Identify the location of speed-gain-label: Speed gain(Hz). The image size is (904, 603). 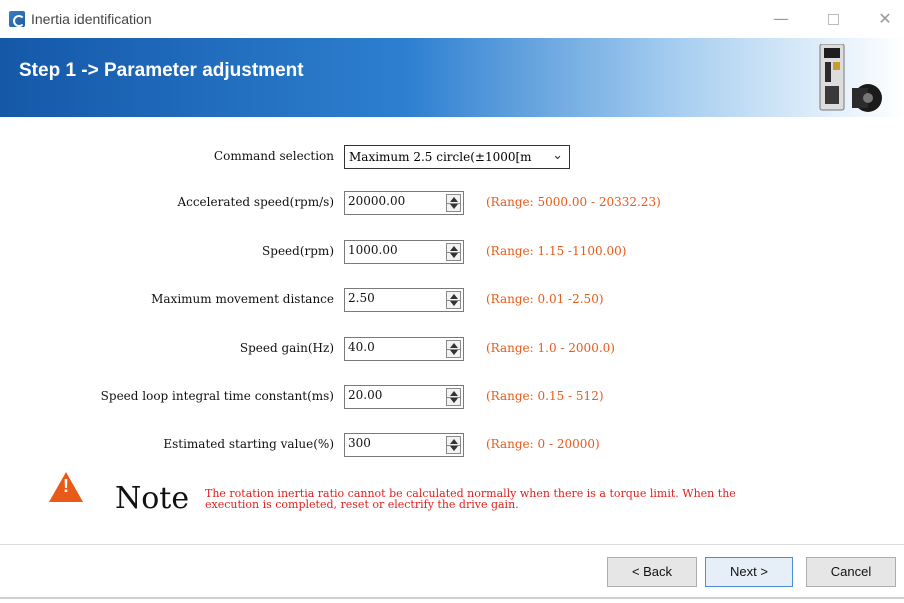
(286, 348).